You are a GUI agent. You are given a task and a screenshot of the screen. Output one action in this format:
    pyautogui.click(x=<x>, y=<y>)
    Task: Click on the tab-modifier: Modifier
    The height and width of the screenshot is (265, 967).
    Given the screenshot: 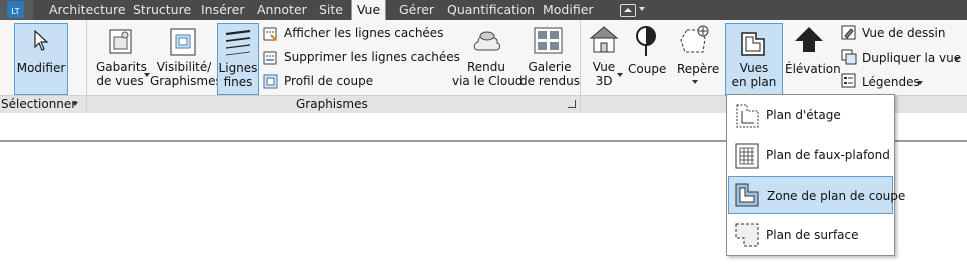 What is the action you would take?
    pyautogui.click(x=568, y=10)
    